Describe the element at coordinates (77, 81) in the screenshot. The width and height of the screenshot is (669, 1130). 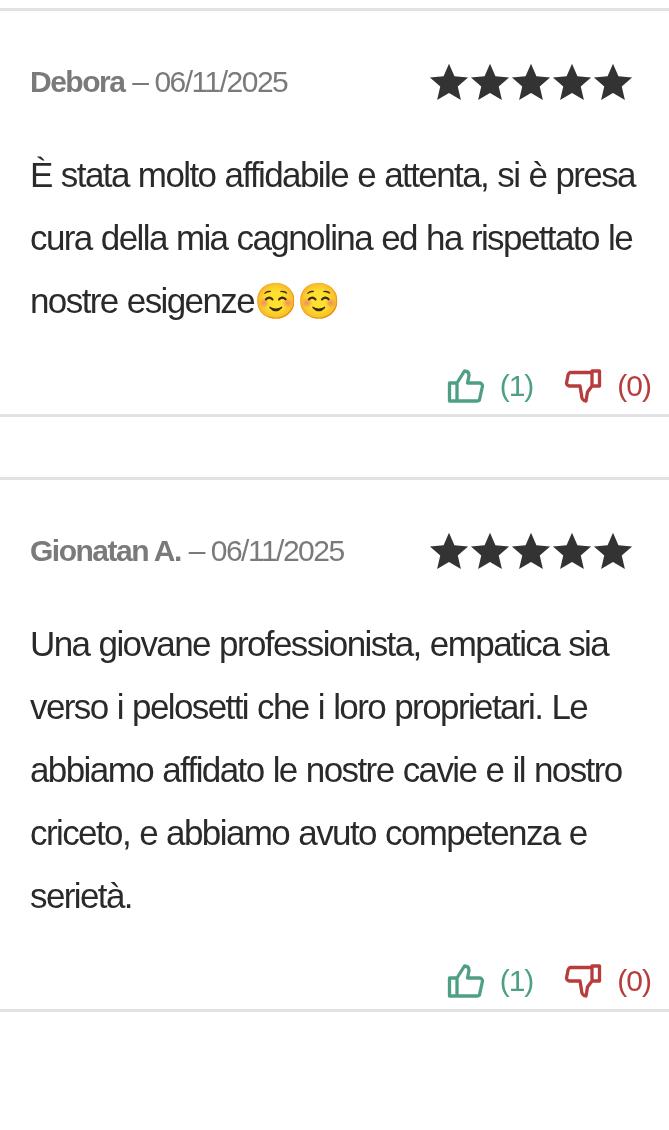
I see `reviewer-name: Debora` at that location.